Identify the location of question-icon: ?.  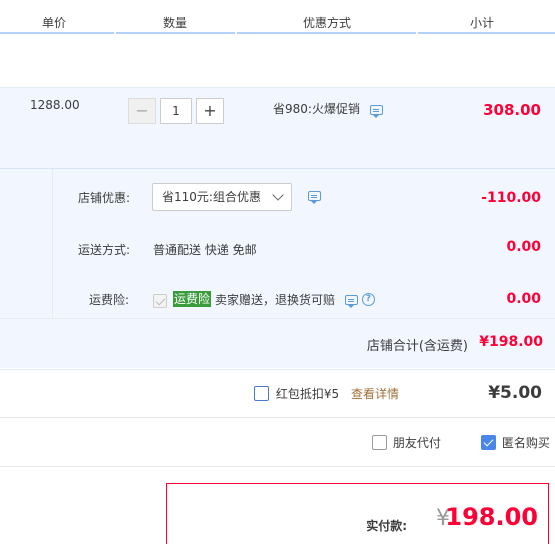
(368, 299).